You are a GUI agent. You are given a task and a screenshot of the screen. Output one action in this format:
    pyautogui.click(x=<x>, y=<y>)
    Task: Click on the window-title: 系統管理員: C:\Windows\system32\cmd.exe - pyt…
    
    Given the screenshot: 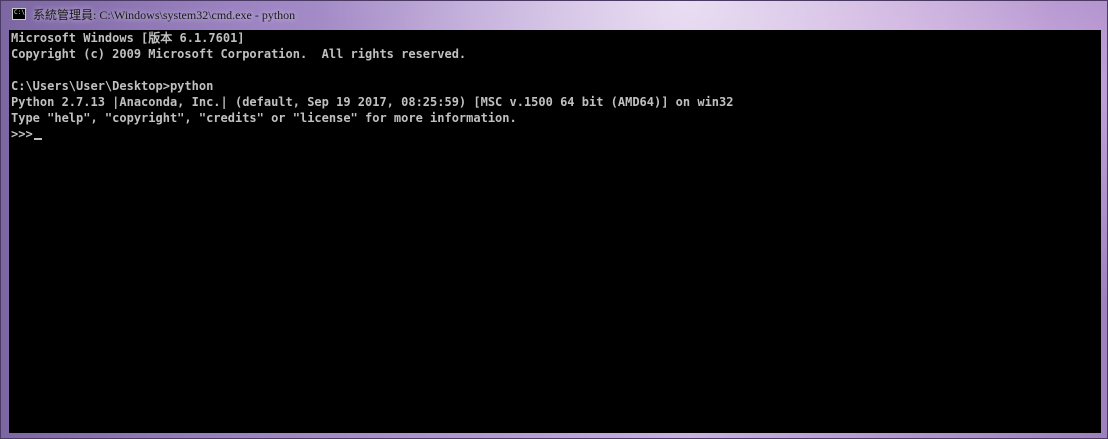 What is the action you would take?
    pyautogui.click(x=164, y=15)
    